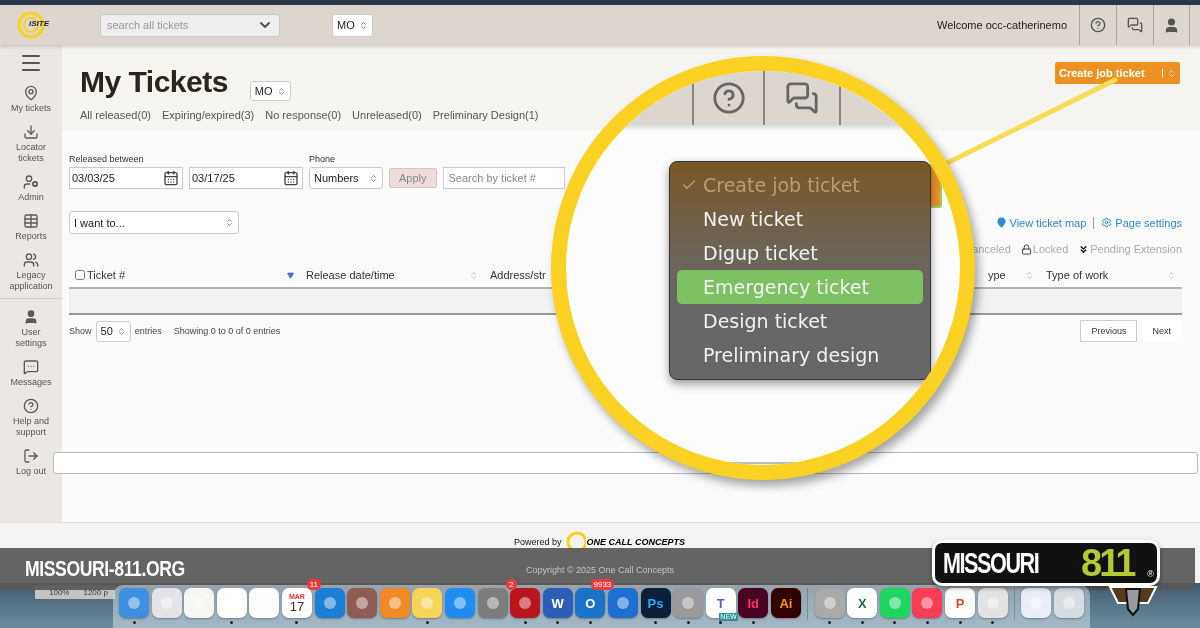 This screenshot has width=1200, height=628. Describe the element at coordinates (635, 542) in the screenshot. I see `brand-logo-text: ONE CALL CONCEPTS` at that location.